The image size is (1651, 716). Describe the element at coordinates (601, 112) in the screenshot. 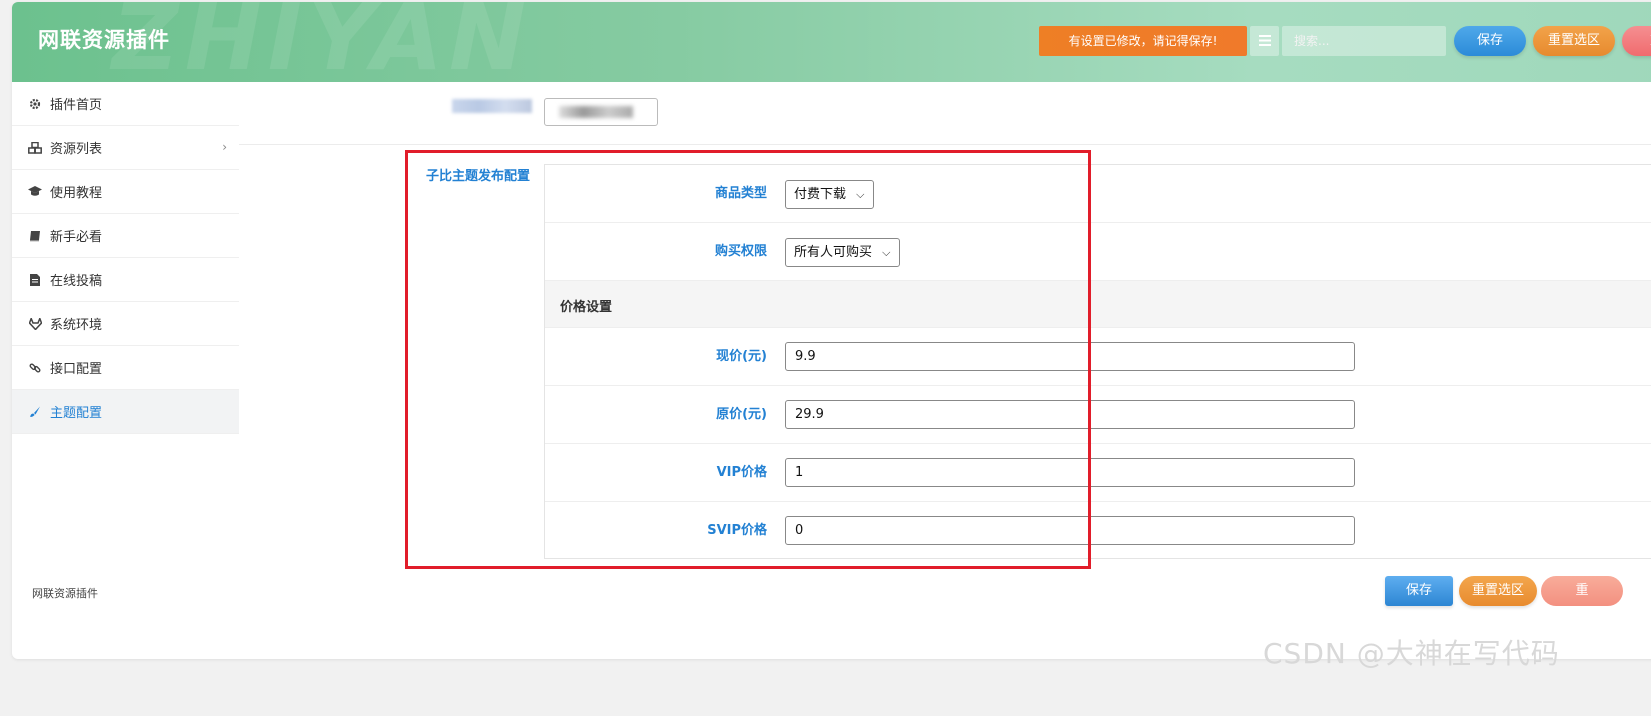

I see `redacted-field` at that location.